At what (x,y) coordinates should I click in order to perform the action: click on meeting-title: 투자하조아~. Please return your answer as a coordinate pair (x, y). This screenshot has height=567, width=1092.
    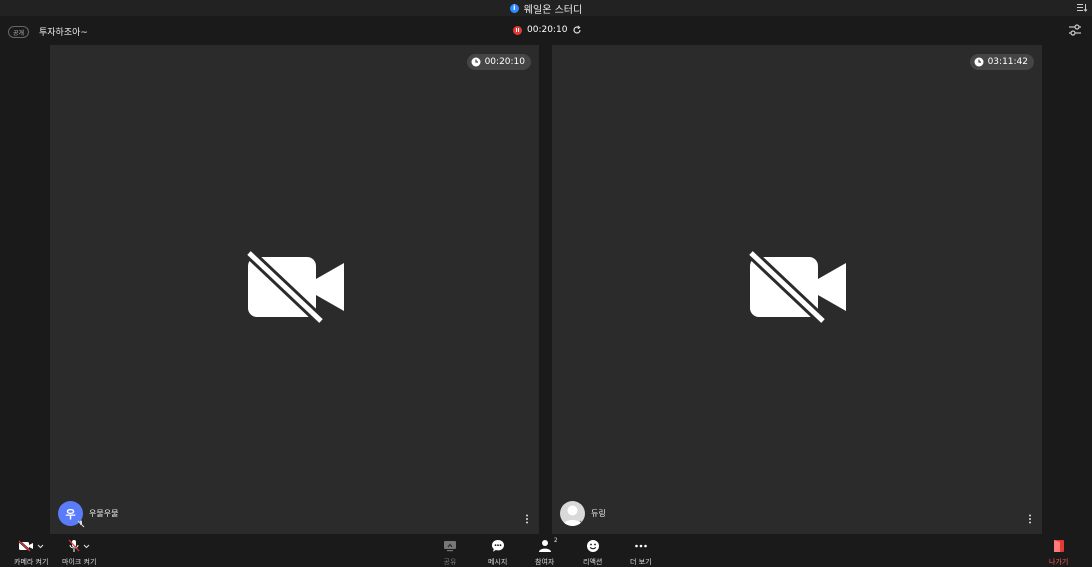
    Looking at the image, I should click on (63, 33).